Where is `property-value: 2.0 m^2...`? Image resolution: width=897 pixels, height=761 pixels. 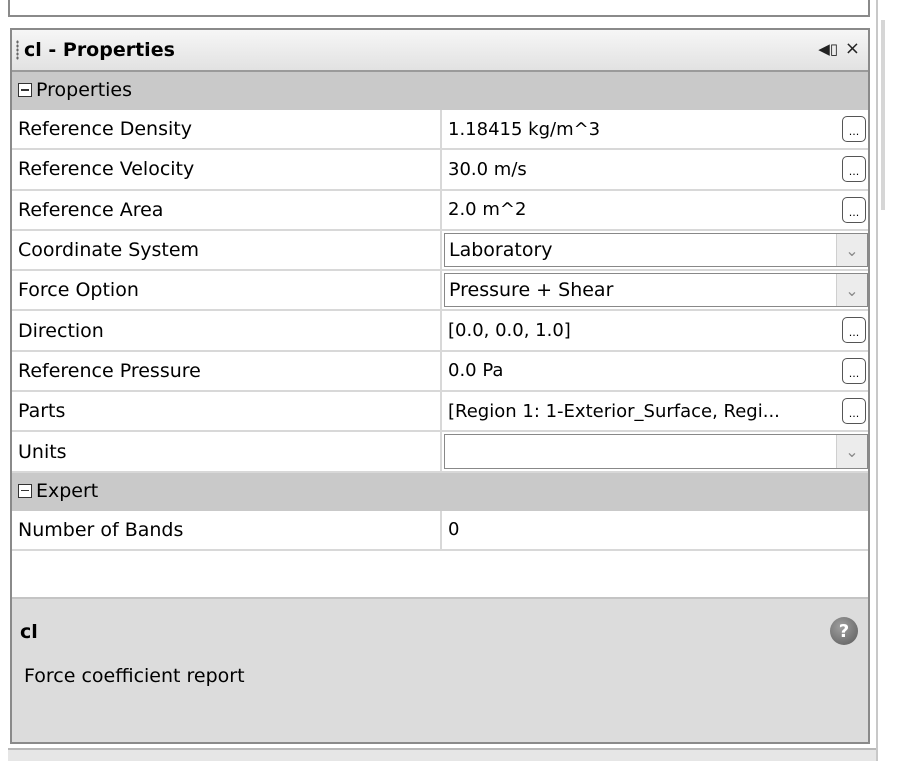
property-value: 2.0 m^2... is located at coordinates (655, 210).